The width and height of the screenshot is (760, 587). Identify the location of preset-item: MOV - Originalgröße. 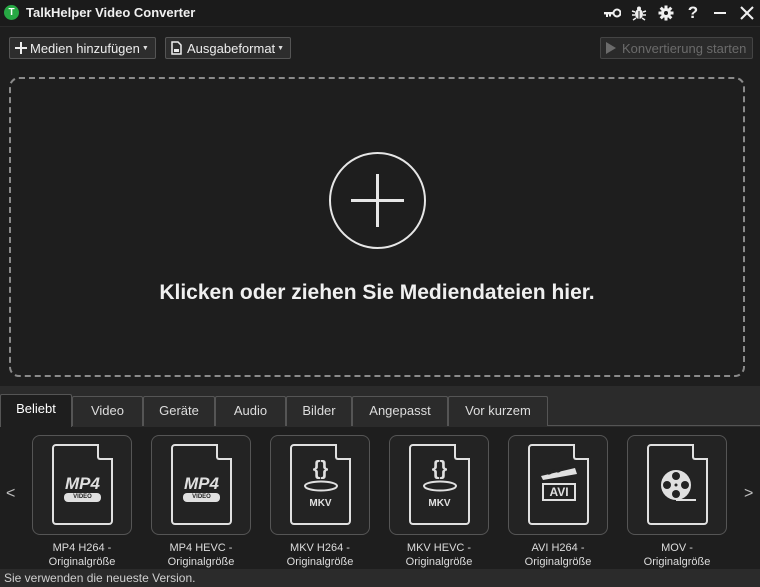
(677, 502).